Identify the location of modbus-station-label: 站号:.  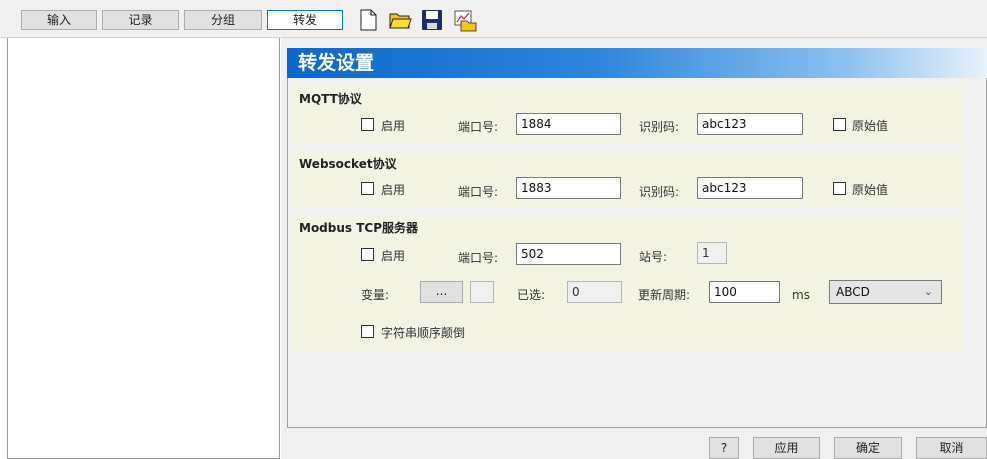
(653, 257).